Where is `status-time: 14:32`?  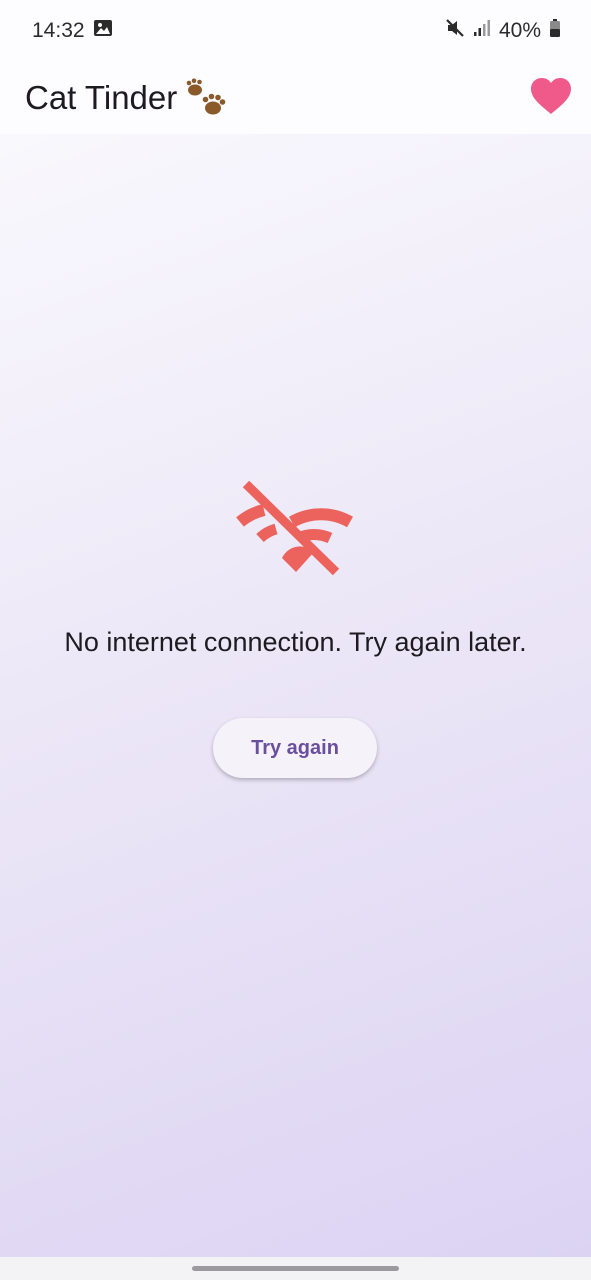
status-time: 14:32 is located at coordinates (58, 30).